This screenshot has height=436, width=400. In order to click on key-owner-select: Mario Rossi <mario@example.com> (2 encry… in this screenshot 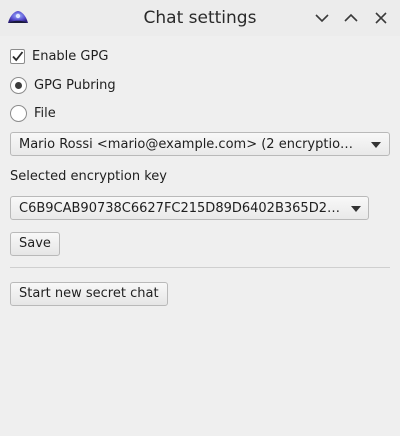, I will do `click(200, 144)`.